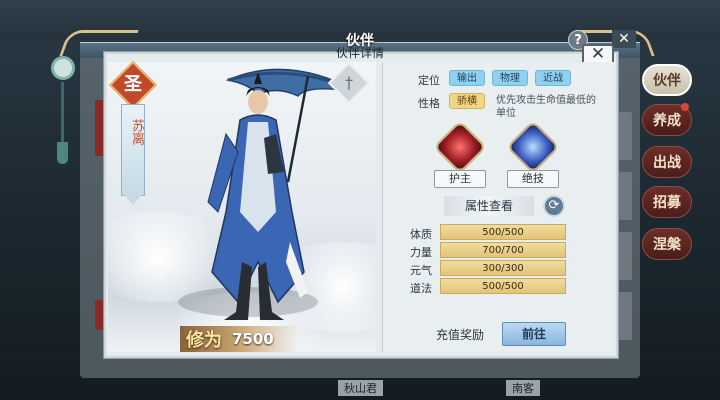 Image resolution: width=720 pixels, height=400 pixels. I want to click on role-chip: 近战, so click(553, 78).